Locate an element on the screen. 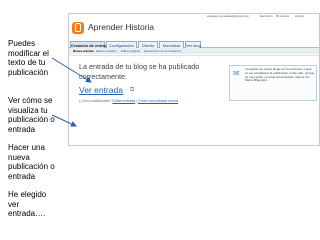 The height and width of the screenshot is (240, 320). arrow-to-posting-tab is located at coordinates (71, 70).